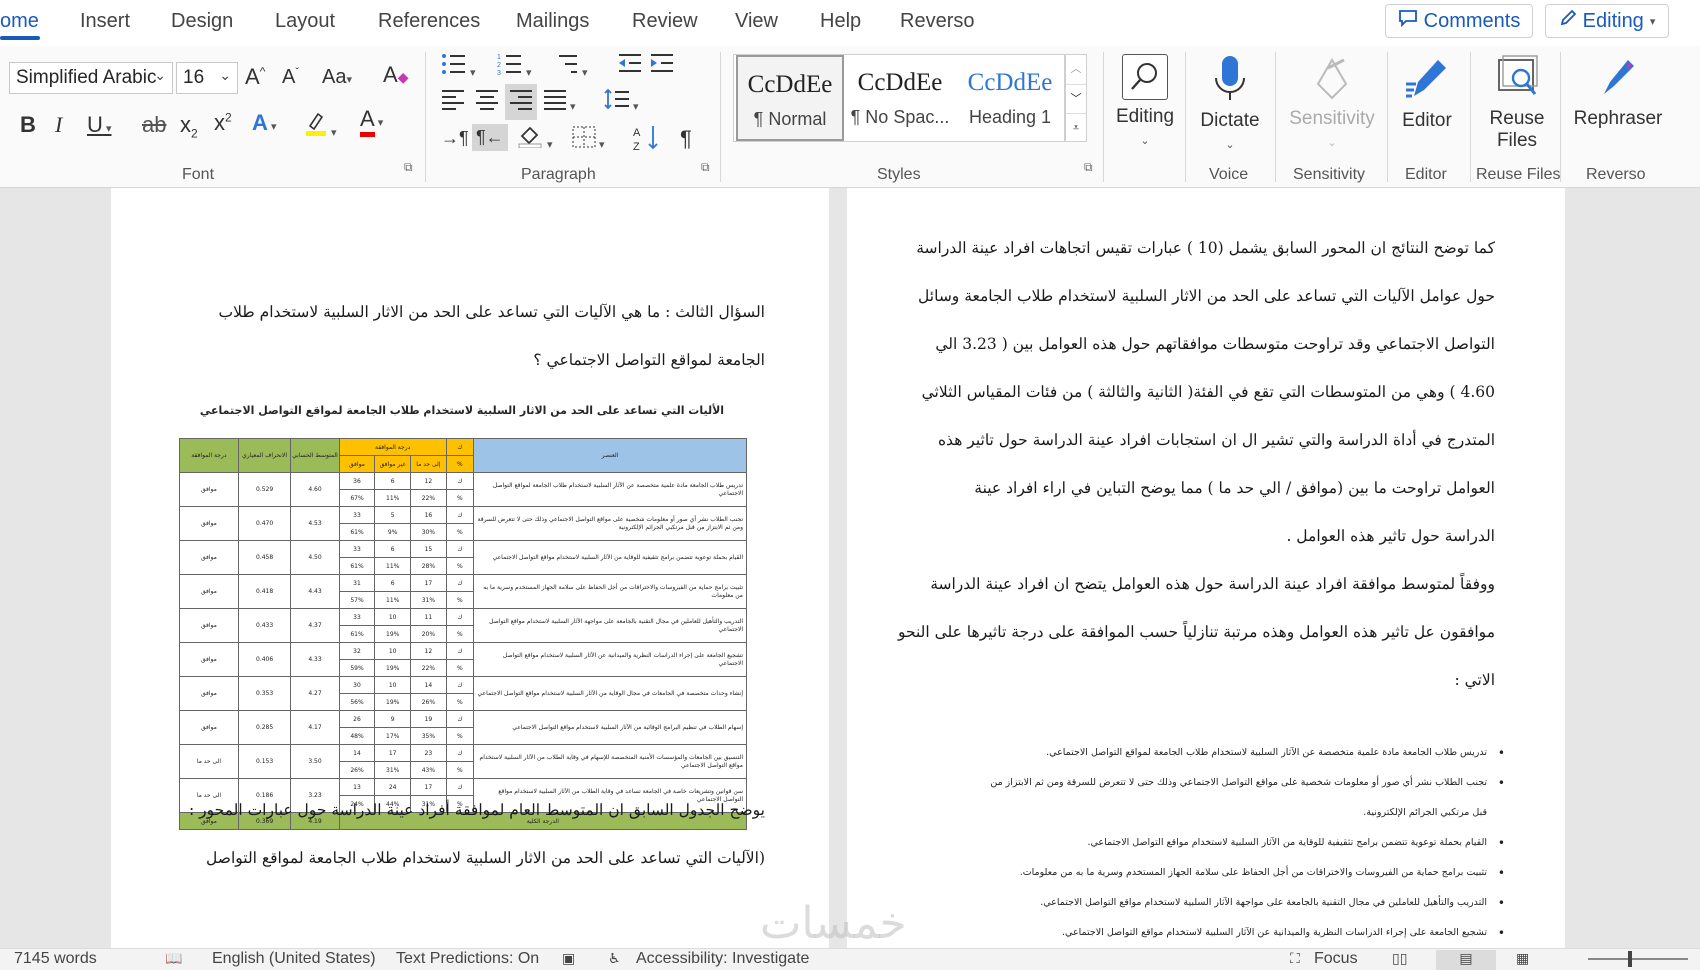  I want to click on sort-button: AZ, so click(647, 141).